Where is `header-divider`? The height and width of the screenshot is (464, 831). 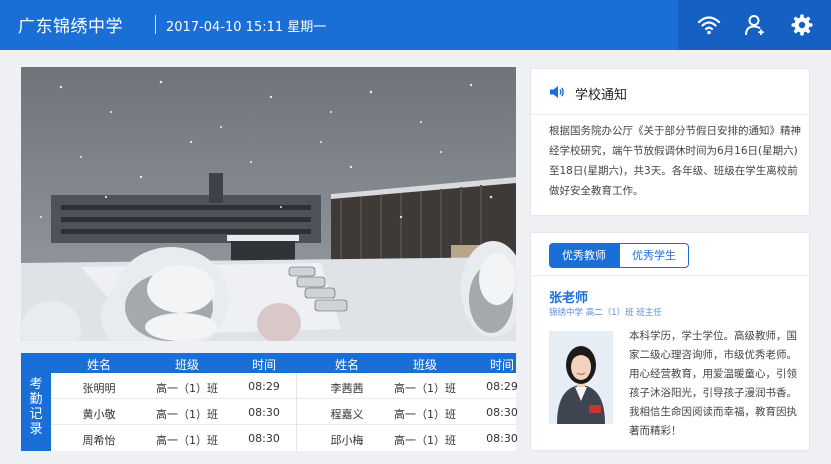 header-divider is located at coordinates (155, 24).